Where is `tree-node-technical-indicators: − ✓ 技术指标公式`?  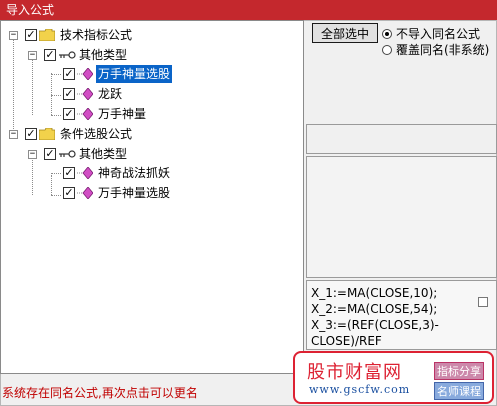
tree-node-technical-indicators: − ✓ 技术指标公式 is located at coordinates (151, 35).